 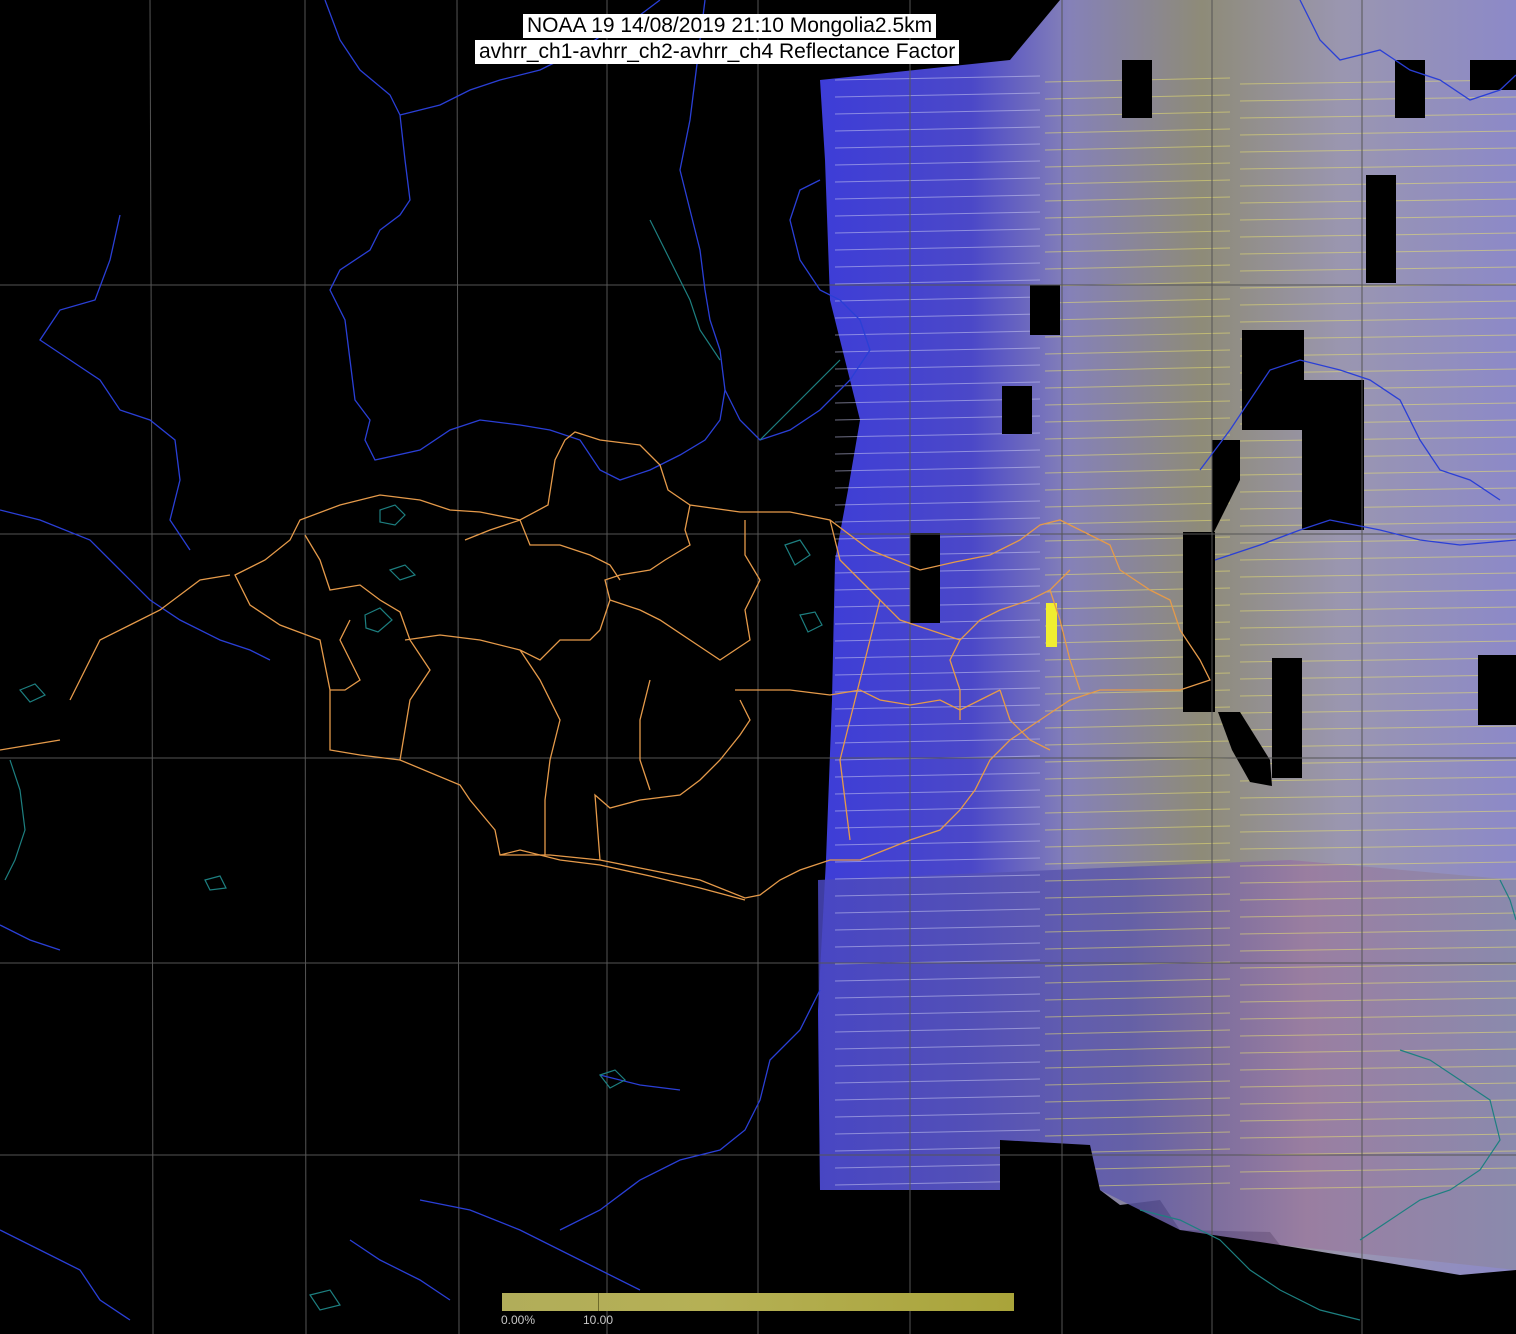 I want to click on colorbar, so click(x=758, y=1302).